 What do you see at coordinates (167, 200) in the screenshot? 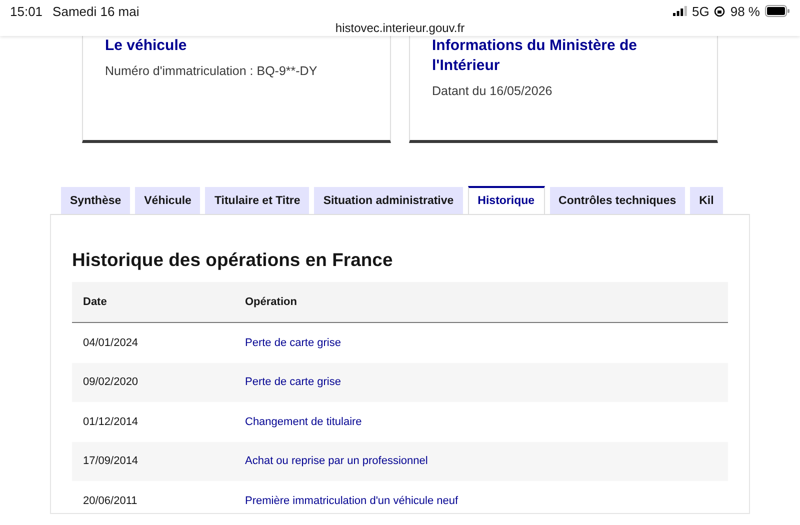
I see `tab: Véhicule` at bounding box center [167, 200].